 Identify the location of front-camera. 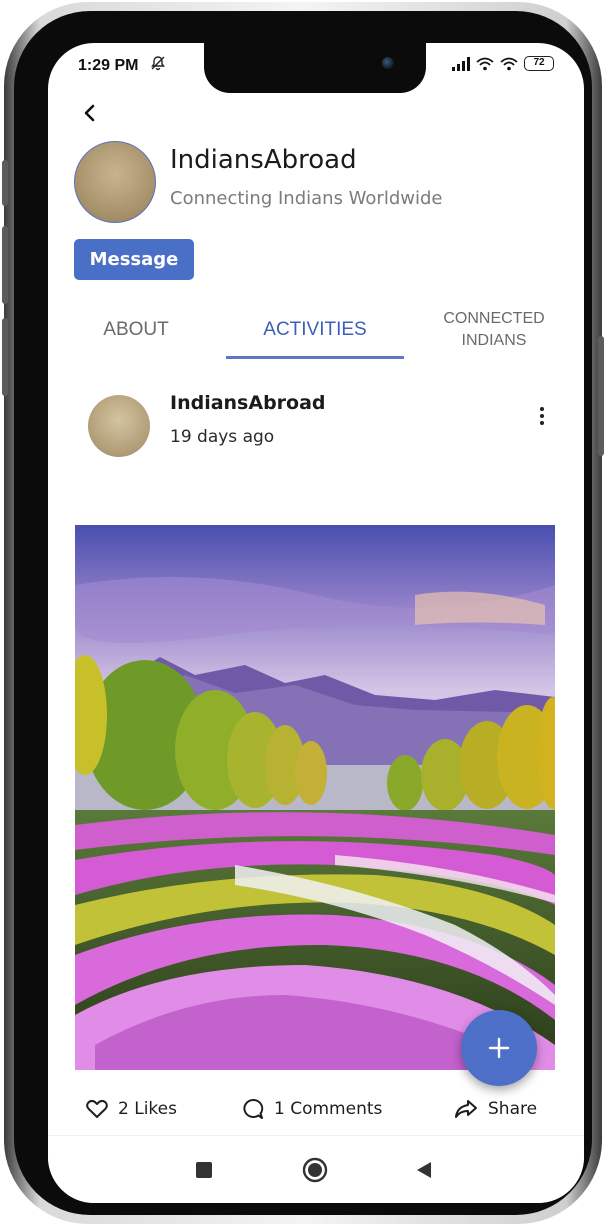
(388, 63).